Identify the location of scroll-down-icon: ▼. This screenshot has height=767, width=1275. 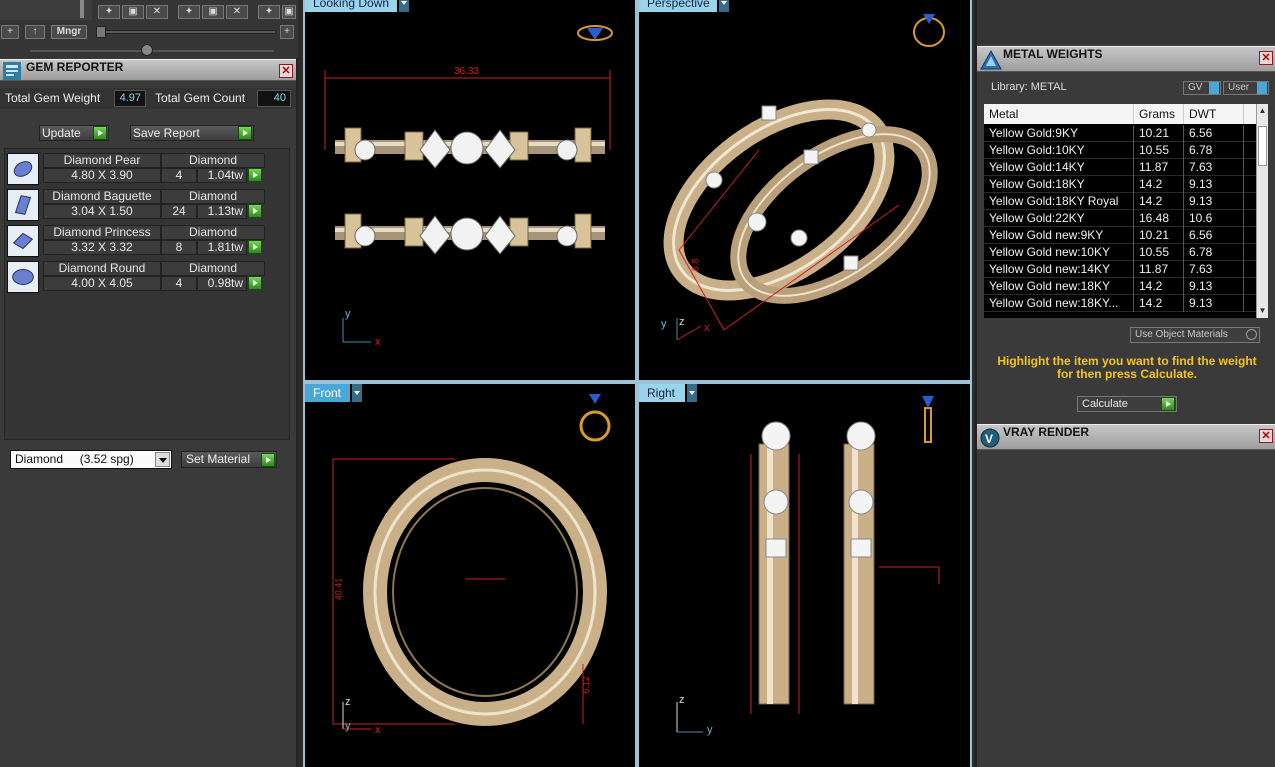
(1262, 310).